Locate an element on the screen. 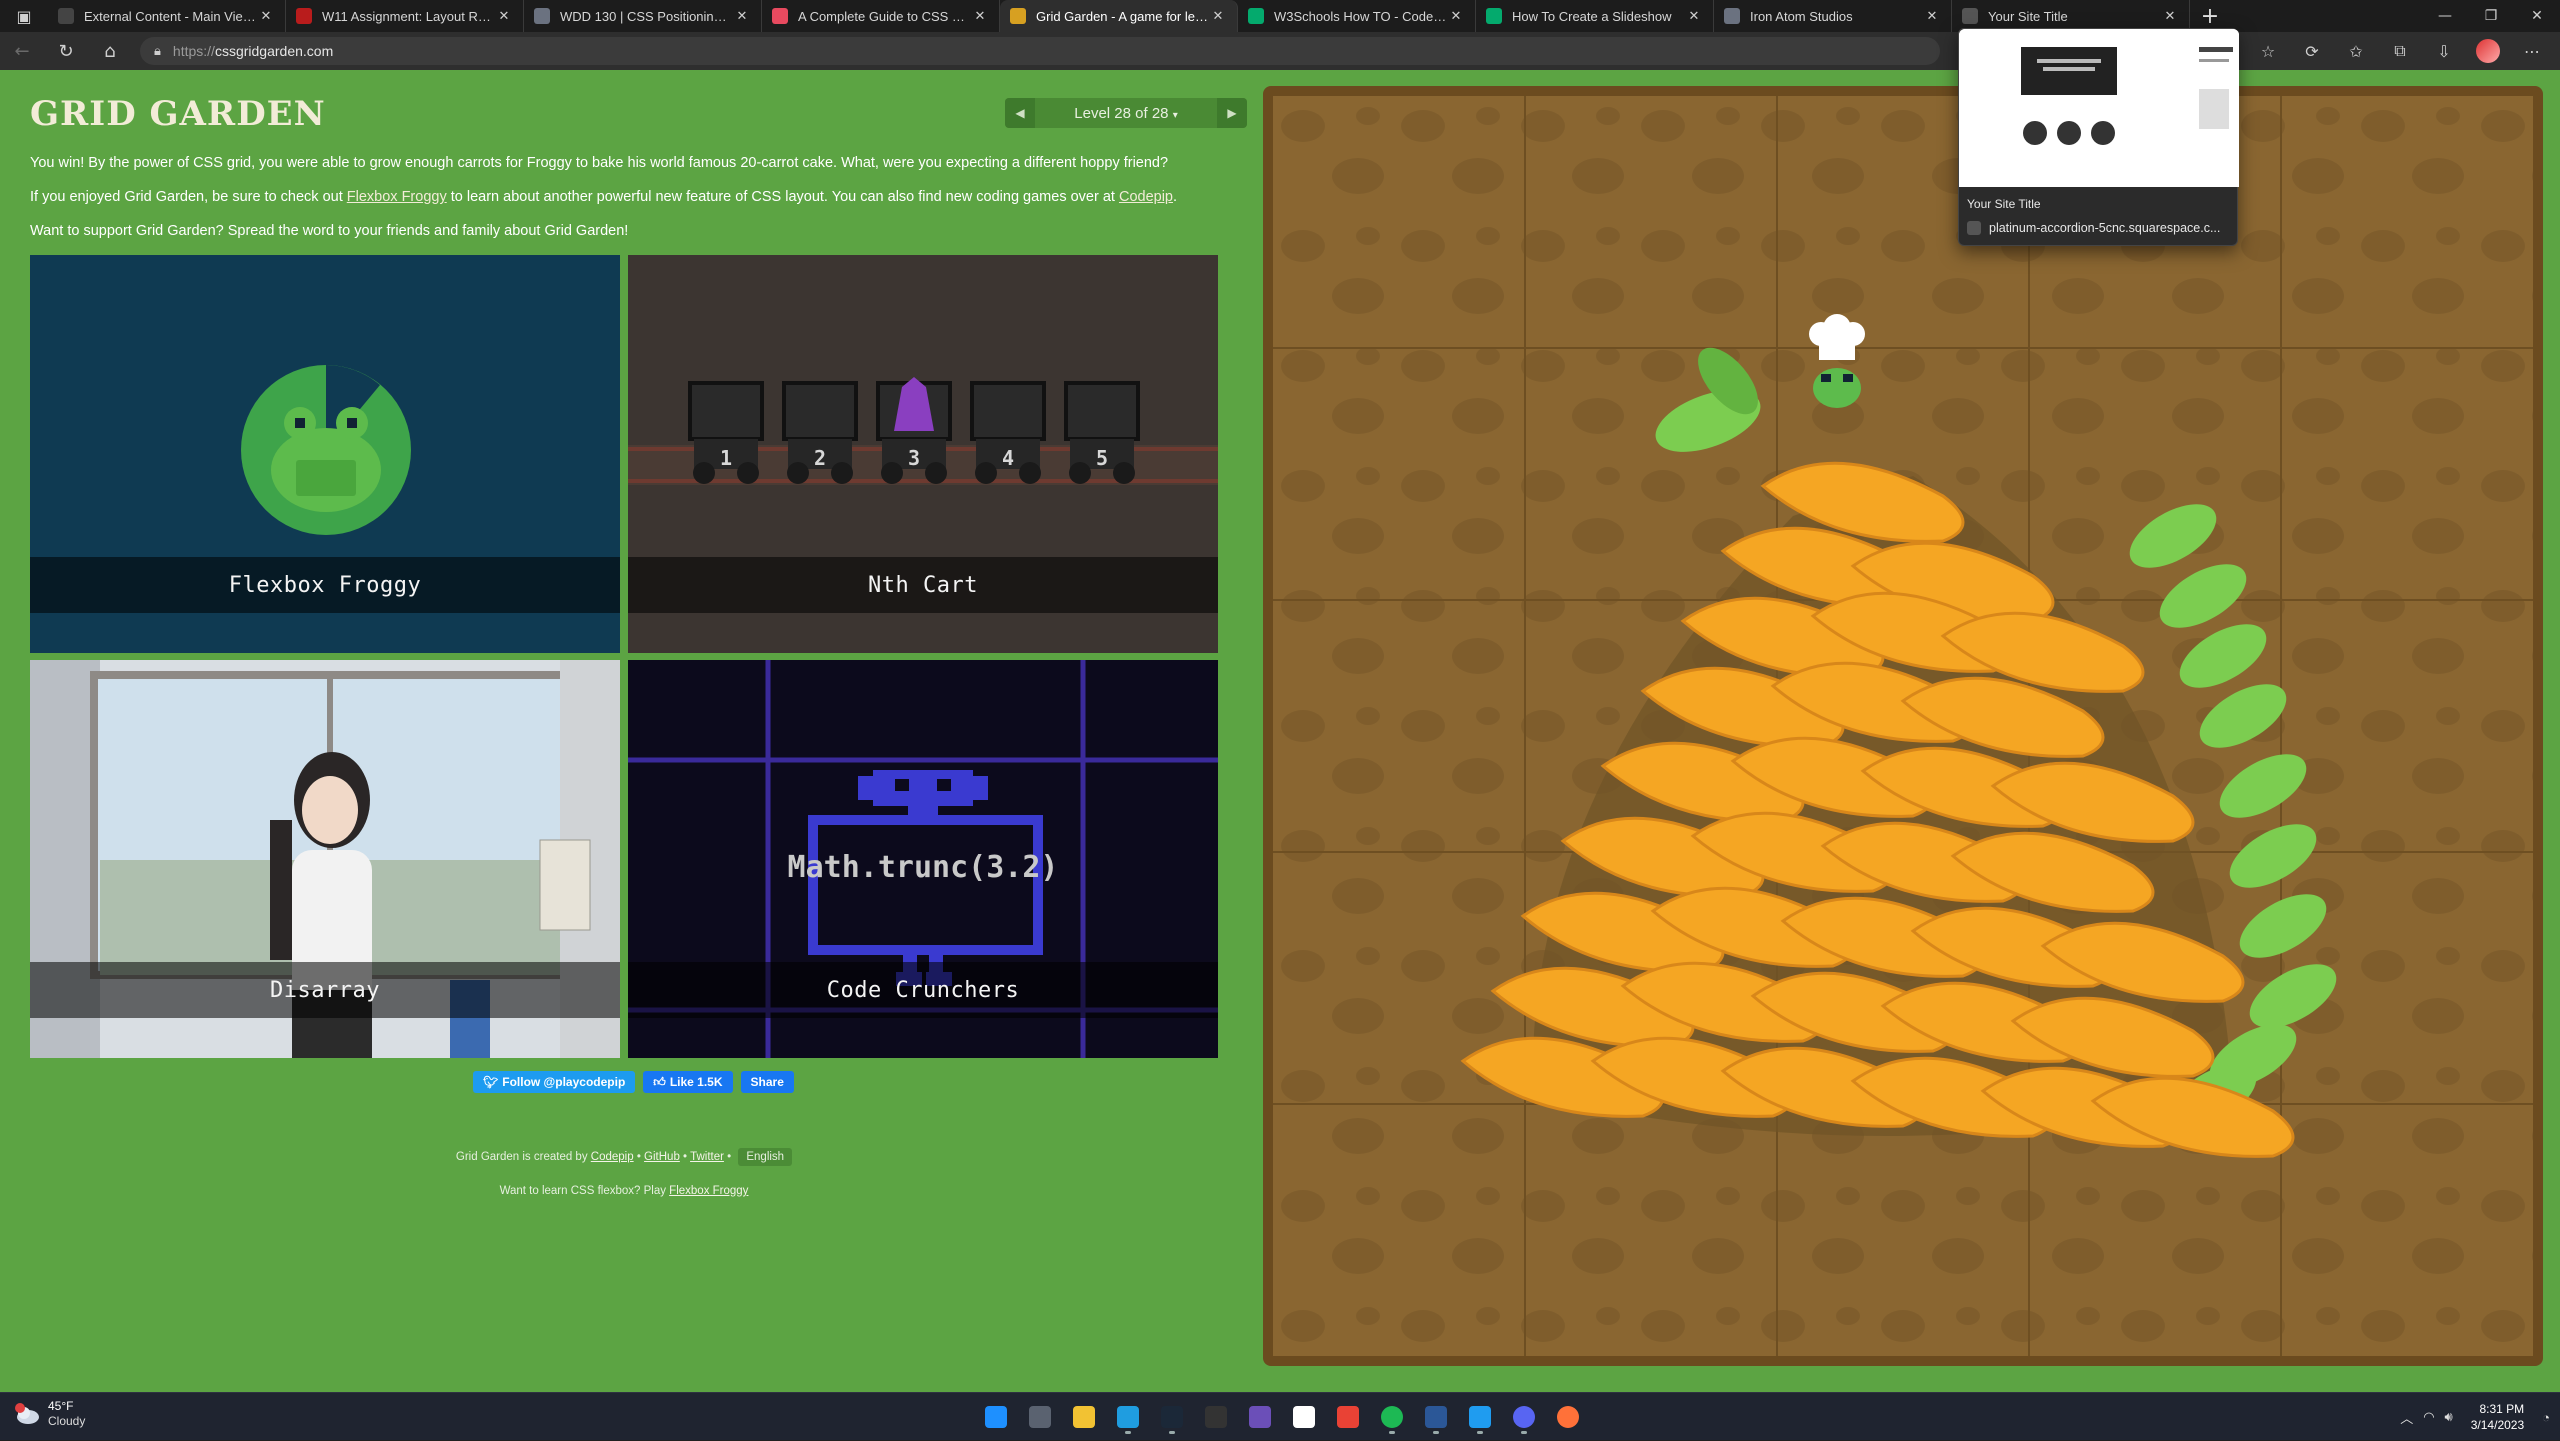 Image resolution: width=2560 pixels, height=1441 pixels. tab-title: W11 Assignment: Layout Revisit is located at coordinates (408, 16).